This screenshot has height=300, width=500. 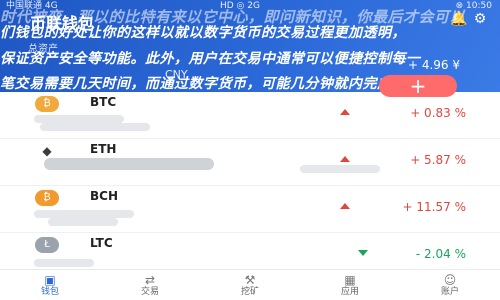 What do you see at coordinates (480, 19) in the screenshot?
I see `settings-icon: ⚙` at bounding box center [480, 19].